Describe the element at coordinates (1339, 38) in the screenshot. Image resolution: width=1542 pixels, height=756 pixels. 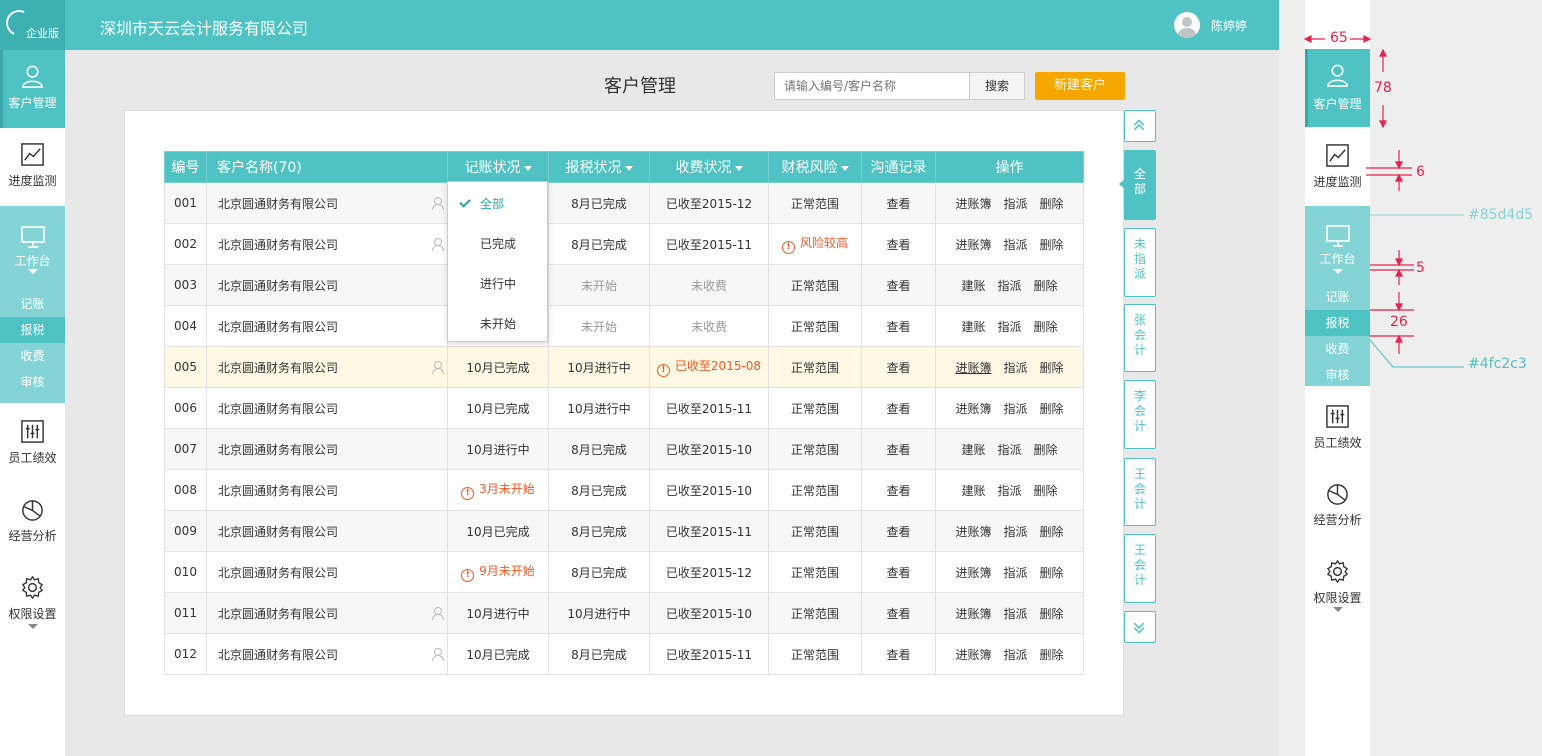
I see `spec-width-label: 65` at that location.